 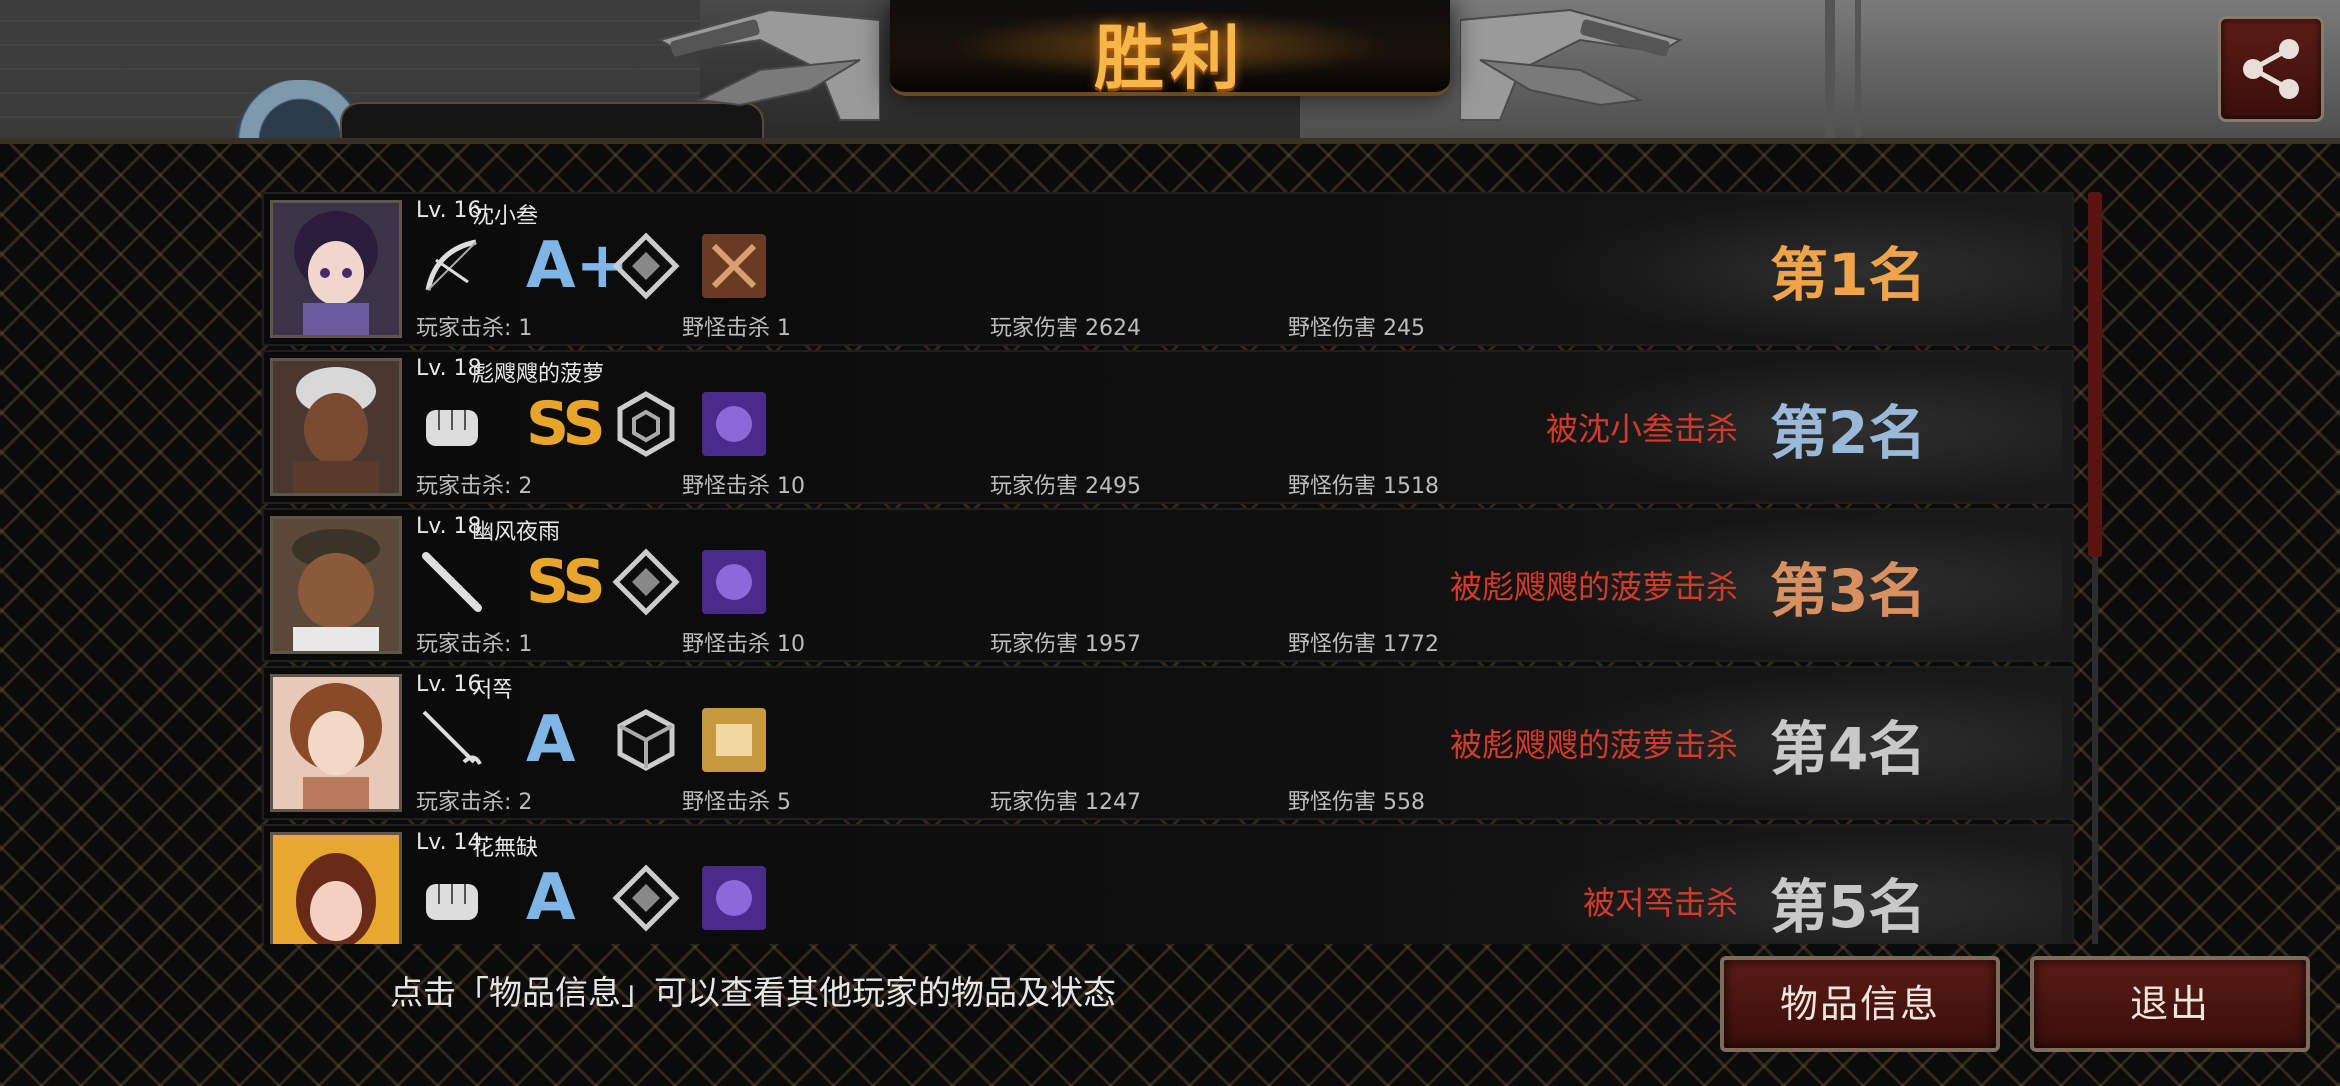 I want to click on rank-label: 第1名, so click(x=1848, y=275).